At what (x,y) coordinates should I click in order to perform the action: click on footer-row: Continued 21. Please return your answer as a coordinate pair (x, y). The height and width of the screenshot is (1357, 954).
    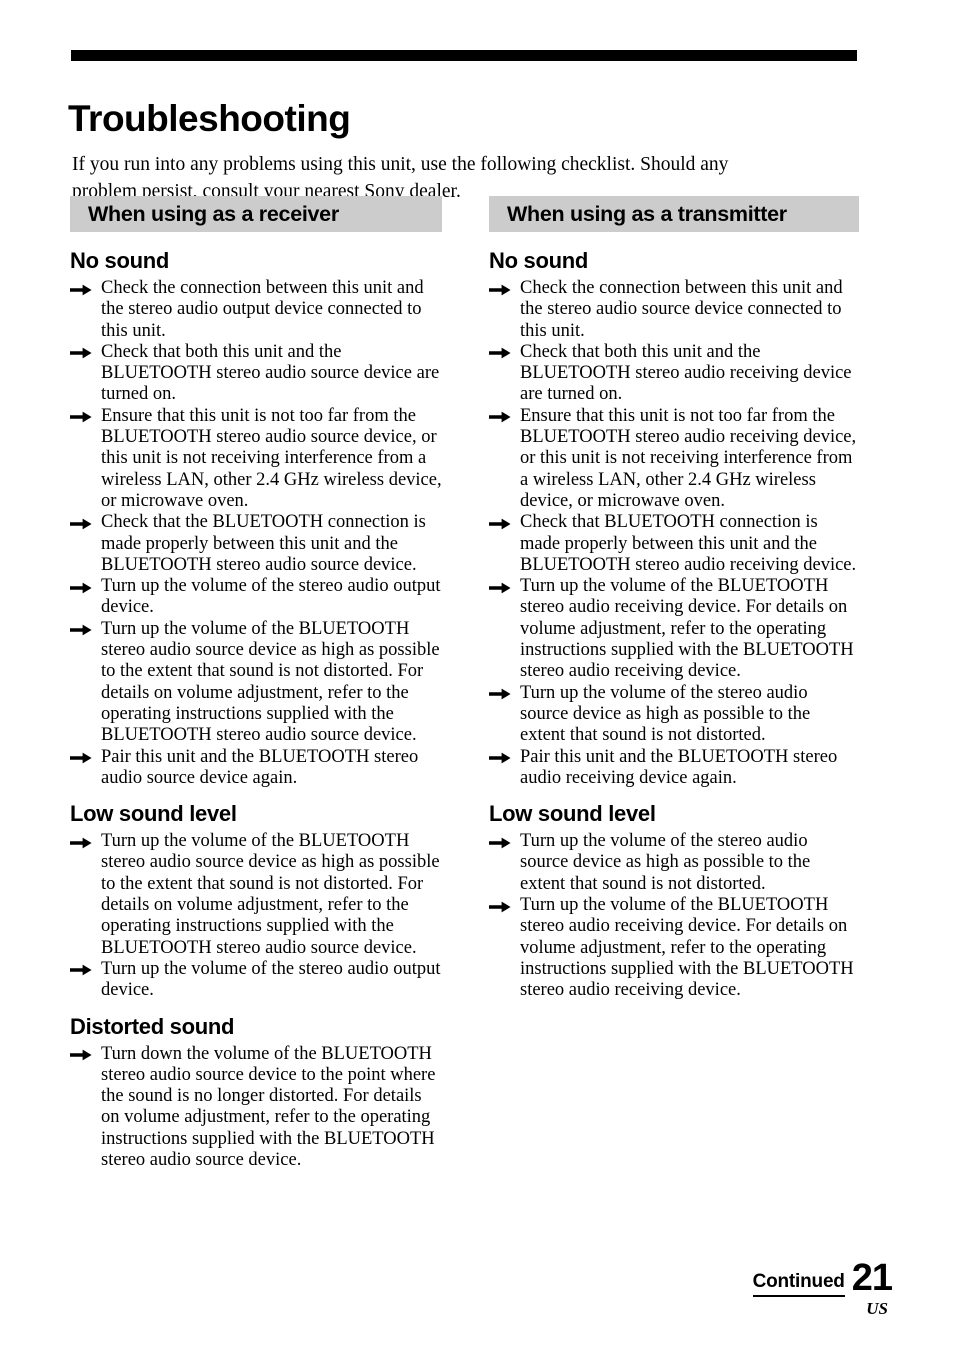
    Looking at the image, I should click on (822, 1278).